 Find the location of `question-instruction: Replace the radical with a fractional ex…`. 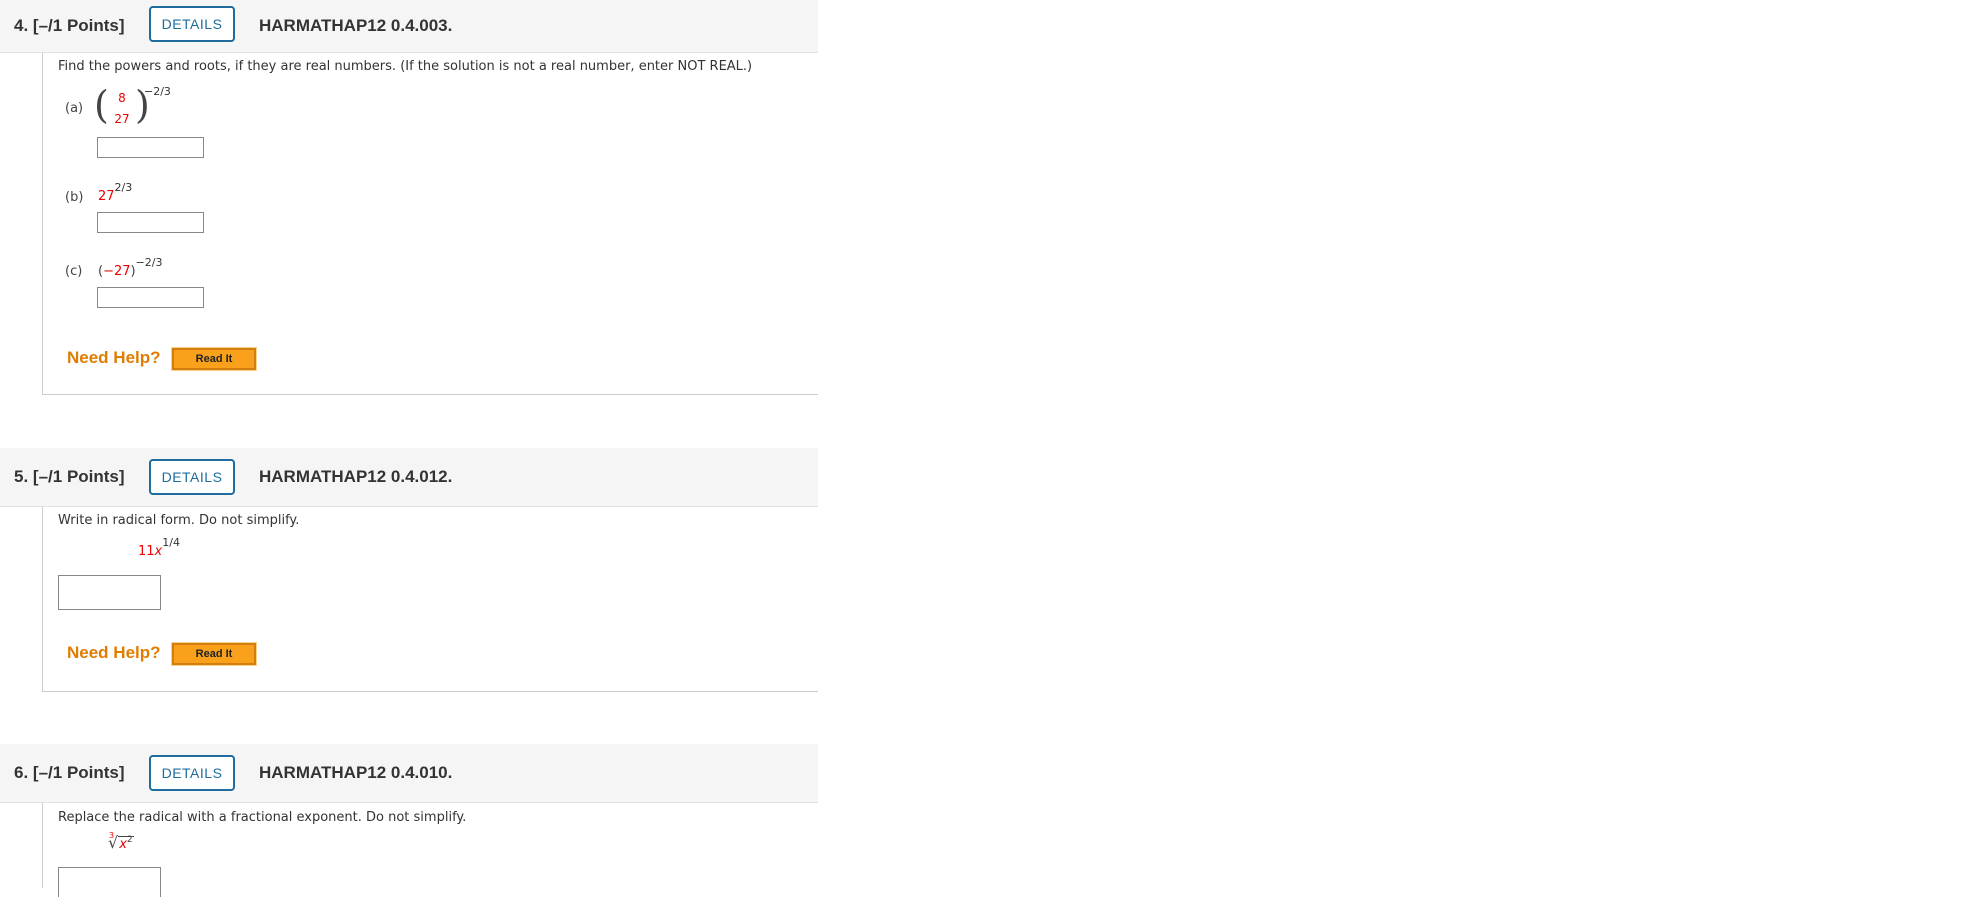

question-instruction: Replace the radical with a fractional ex… is located at coordinates (262, 817).